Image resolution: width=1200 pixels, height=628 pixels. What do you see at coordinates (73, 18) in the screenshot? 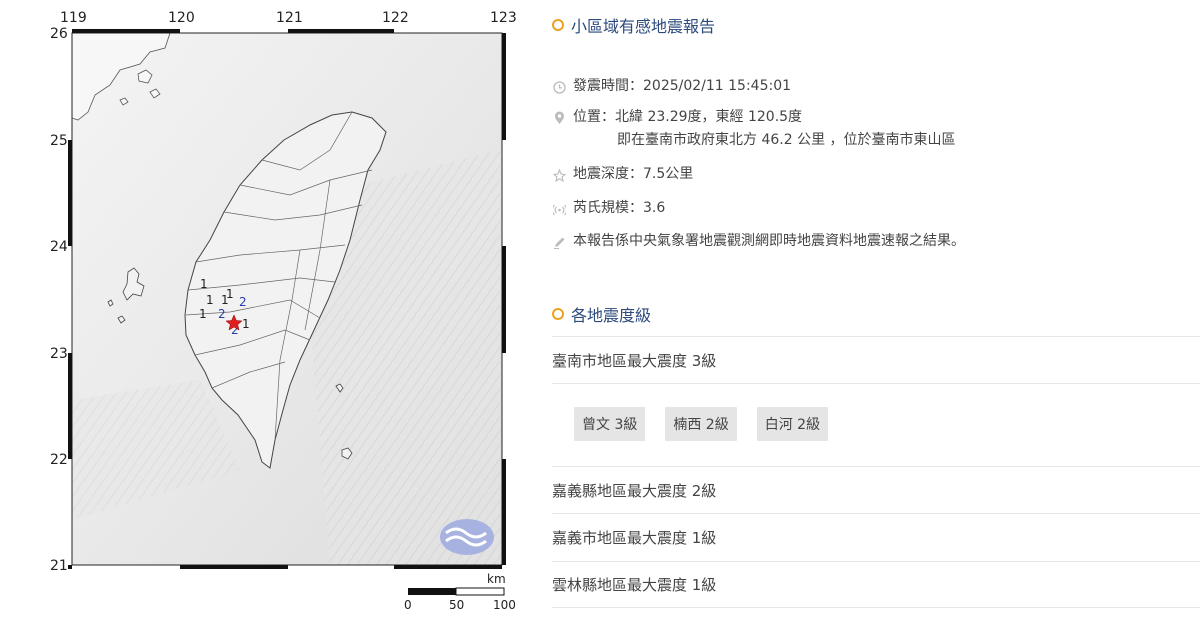
I see `lon-tick: 119` at bounding box center [73, 18].